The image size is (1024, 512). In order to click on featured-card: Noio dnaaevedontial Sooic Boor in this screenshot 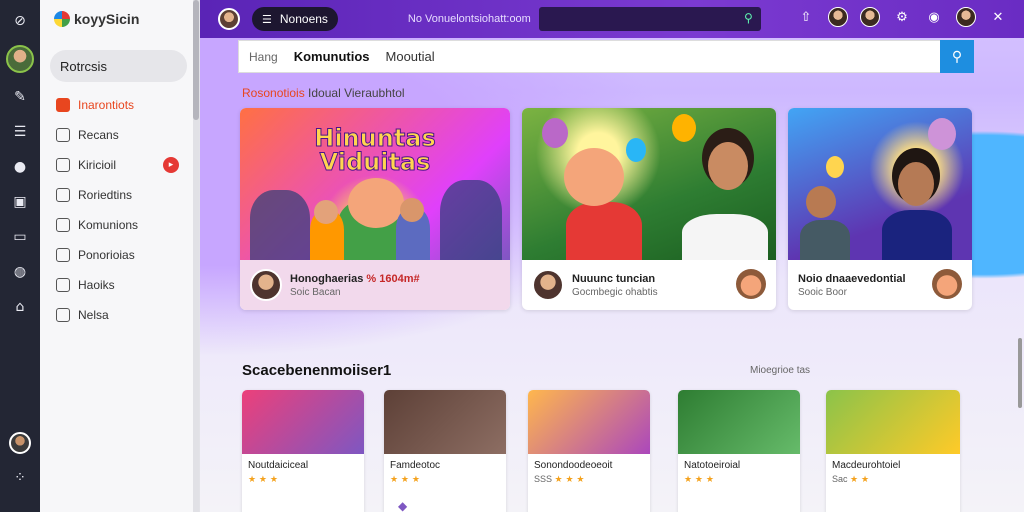, I will do `click(880, 209)`.